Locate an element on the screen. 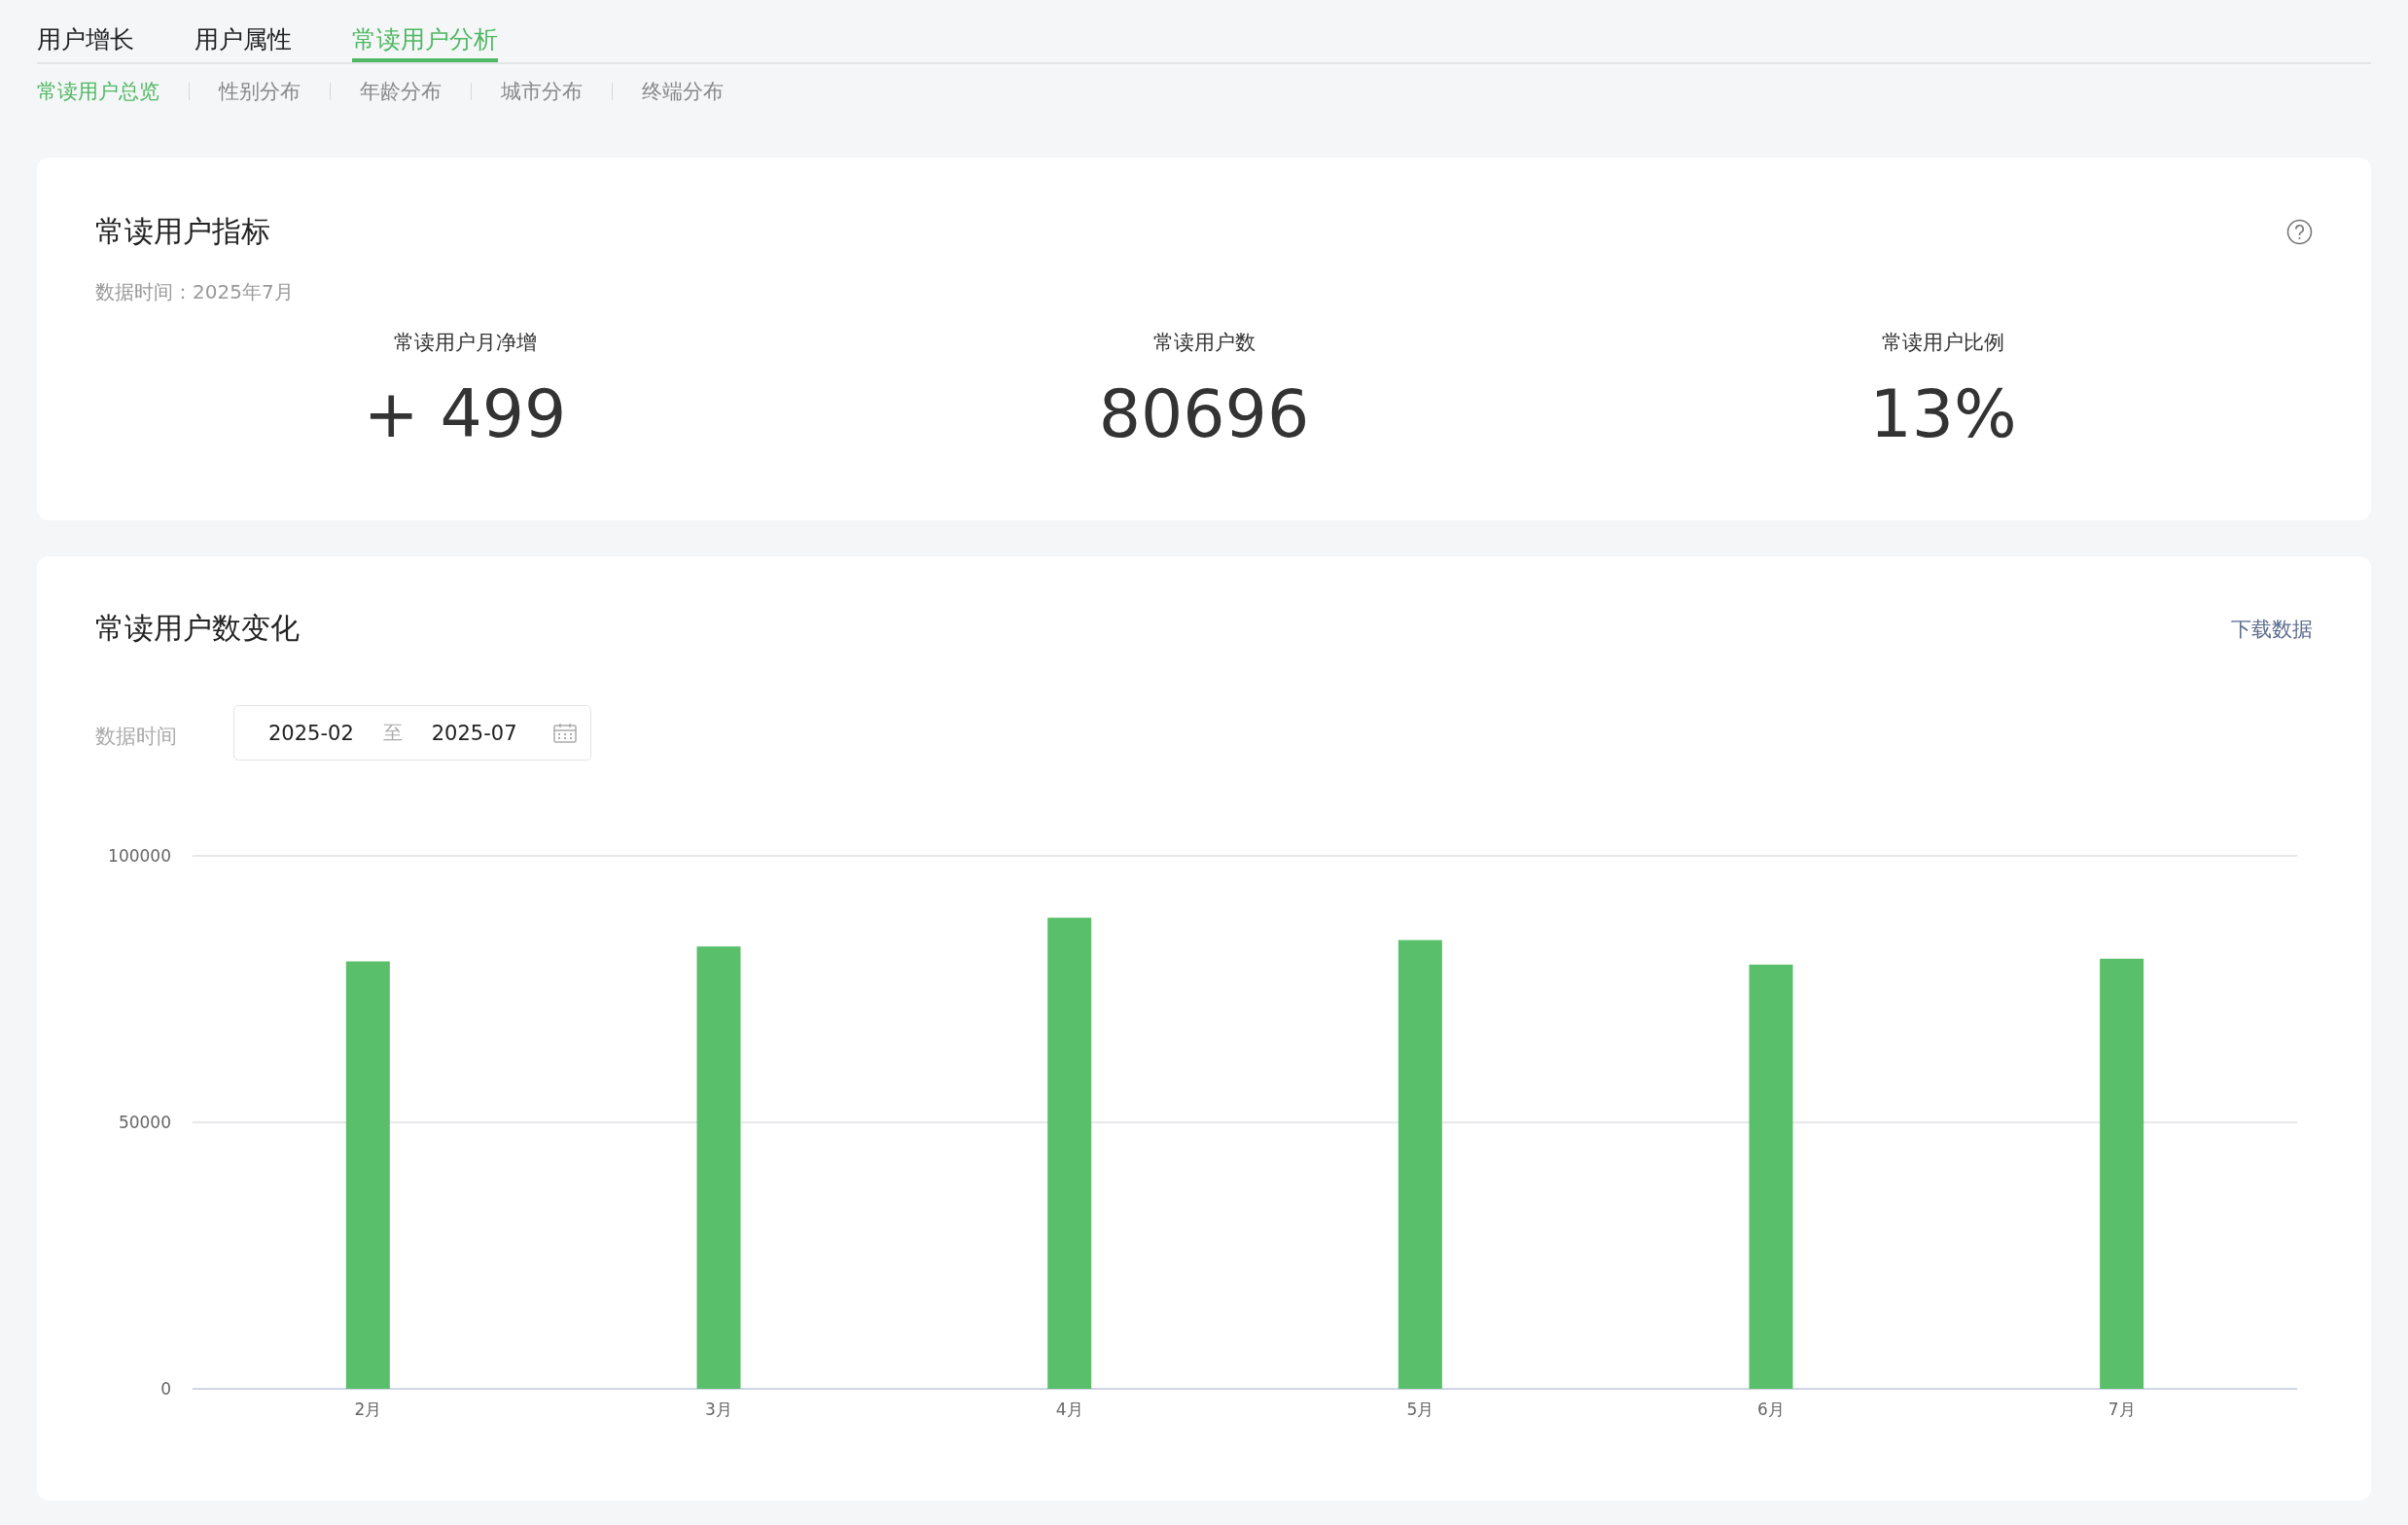 The image size is (2408, 1525). y-axis-label: 100000 is located at coordinates (140, 856).